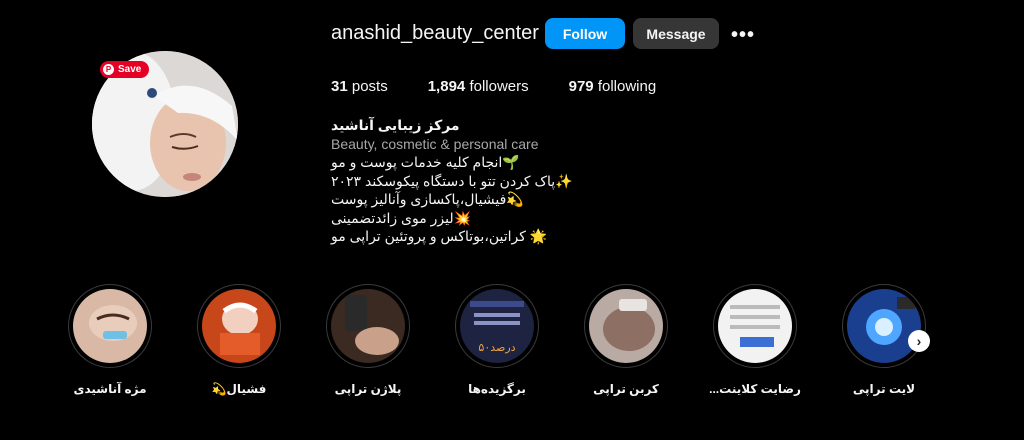 This screenshot has height=440, width=1024. What do you see at coordinates (627, 86) in the screenshot?
I see `following-label: following` at bounding box center [627, 86].